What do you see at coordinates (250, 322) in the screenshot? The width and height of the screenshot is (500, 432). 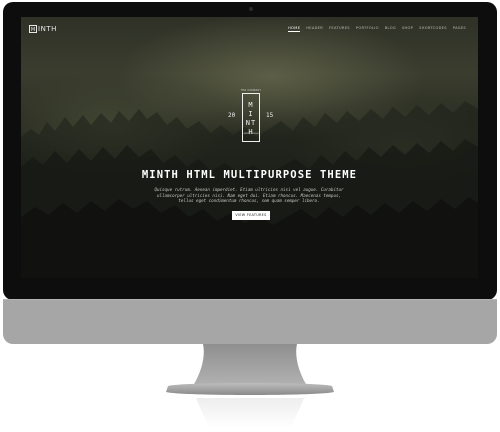 I see `monitor-chin` at bounding box center [250, 322].